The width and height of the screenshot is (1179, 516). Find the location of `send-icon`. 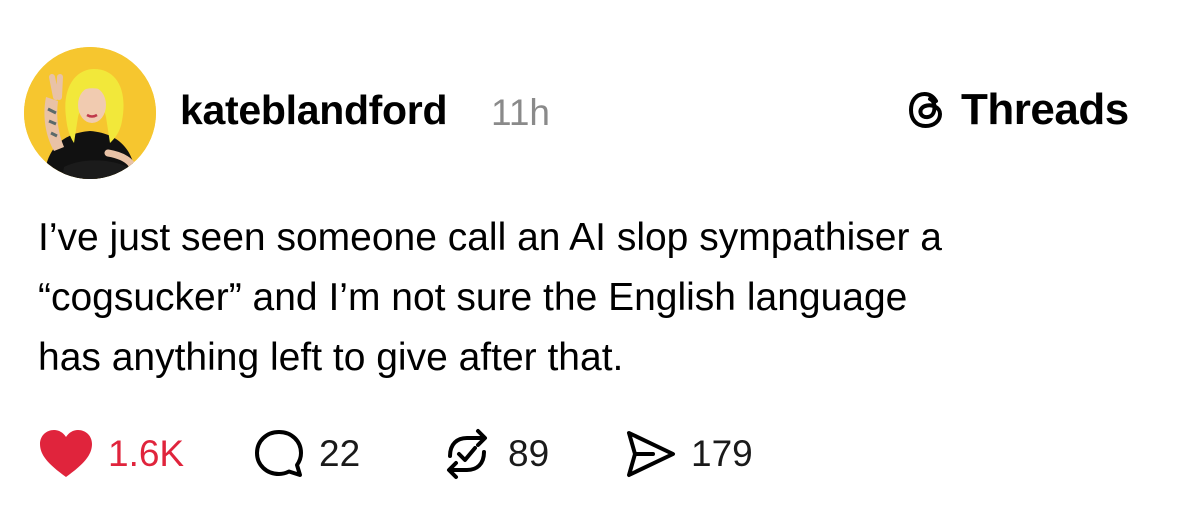

send-icon is located at coordinates (651, 454).